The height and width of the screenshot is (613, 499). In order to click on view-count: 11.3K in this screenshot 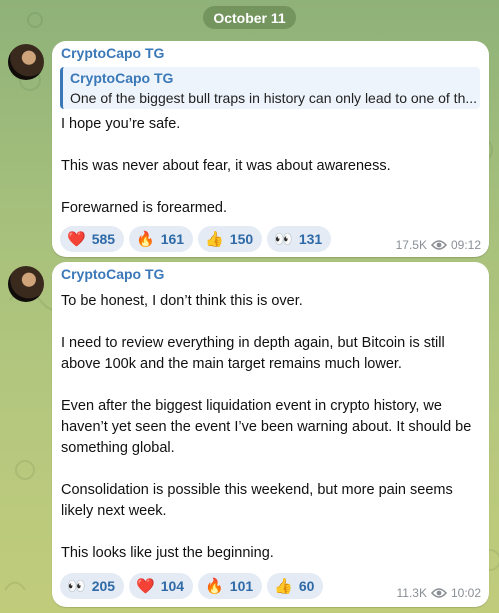, I will do `click(411, 593)`.